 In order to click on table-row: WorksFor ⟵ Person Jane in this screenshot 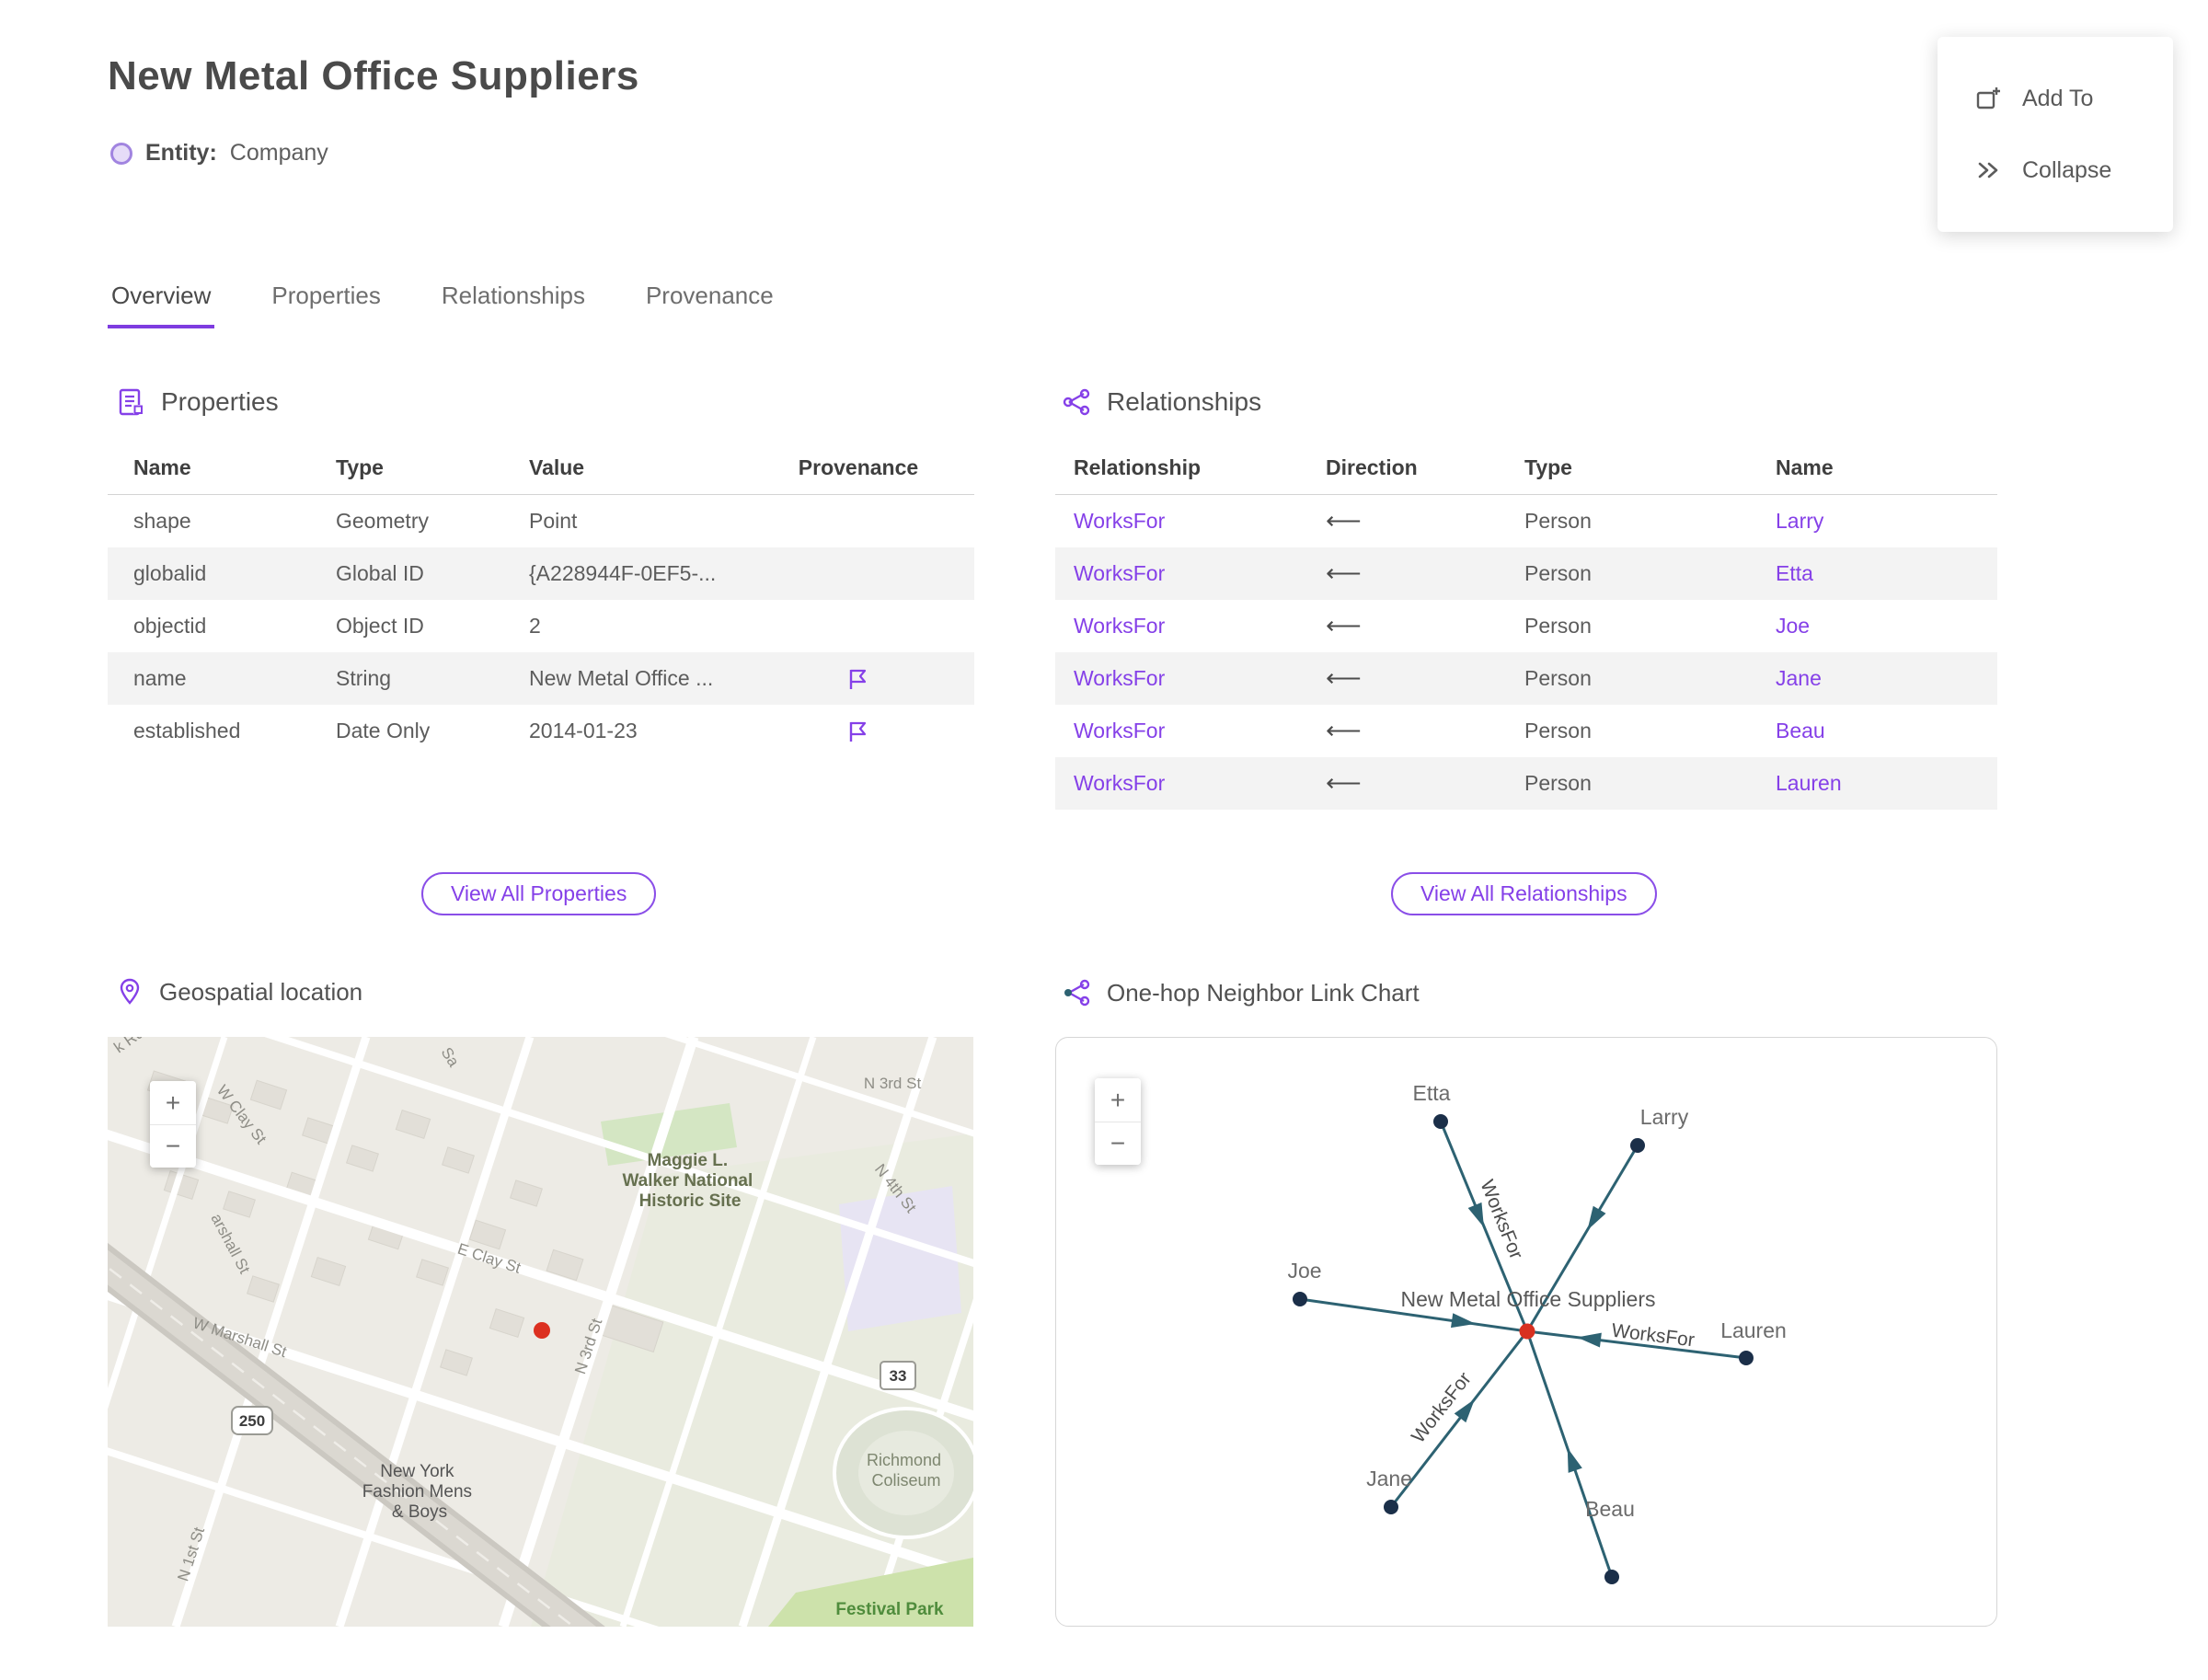, I will do `click(1526, 678)`.